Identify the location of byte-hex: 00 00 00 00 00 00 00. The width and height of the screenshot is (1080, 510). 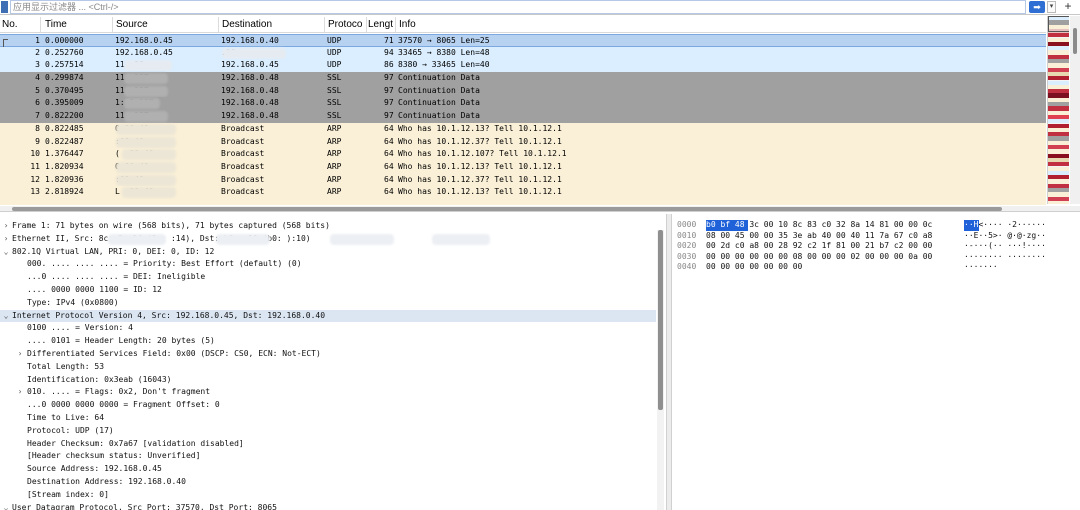
(754, 266).